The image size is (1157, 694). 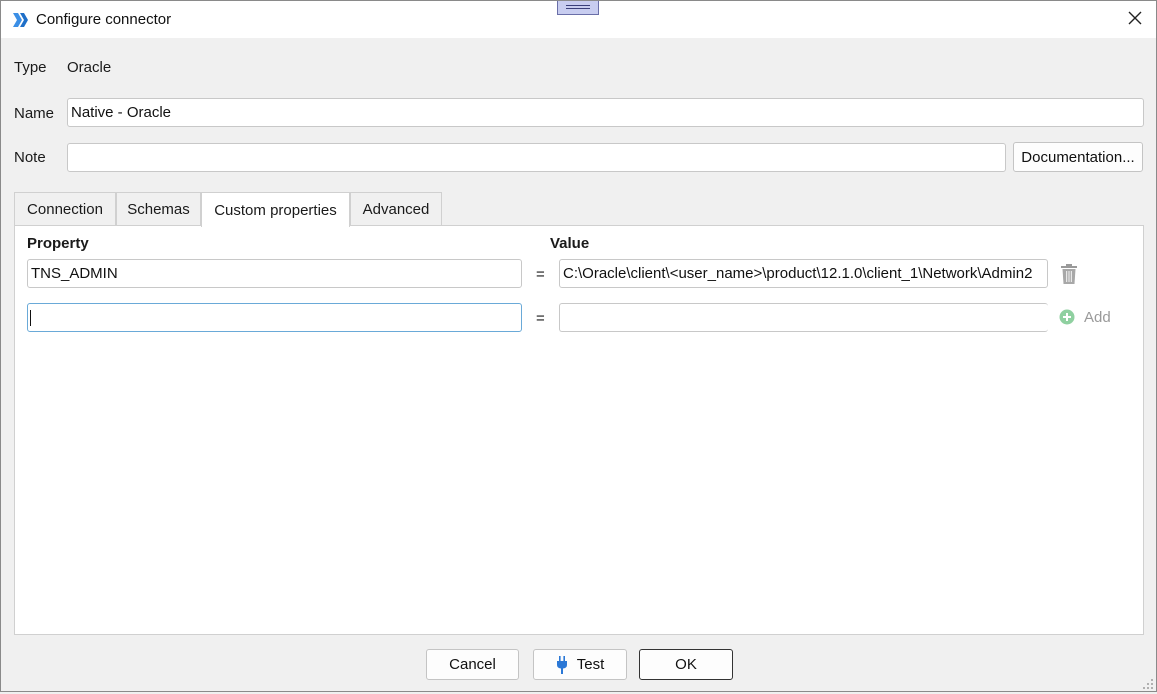 What do you see at coordinates (570, 243) in the screenshot?
I see `value-column-header: Value` at bounding box center [570, 243].